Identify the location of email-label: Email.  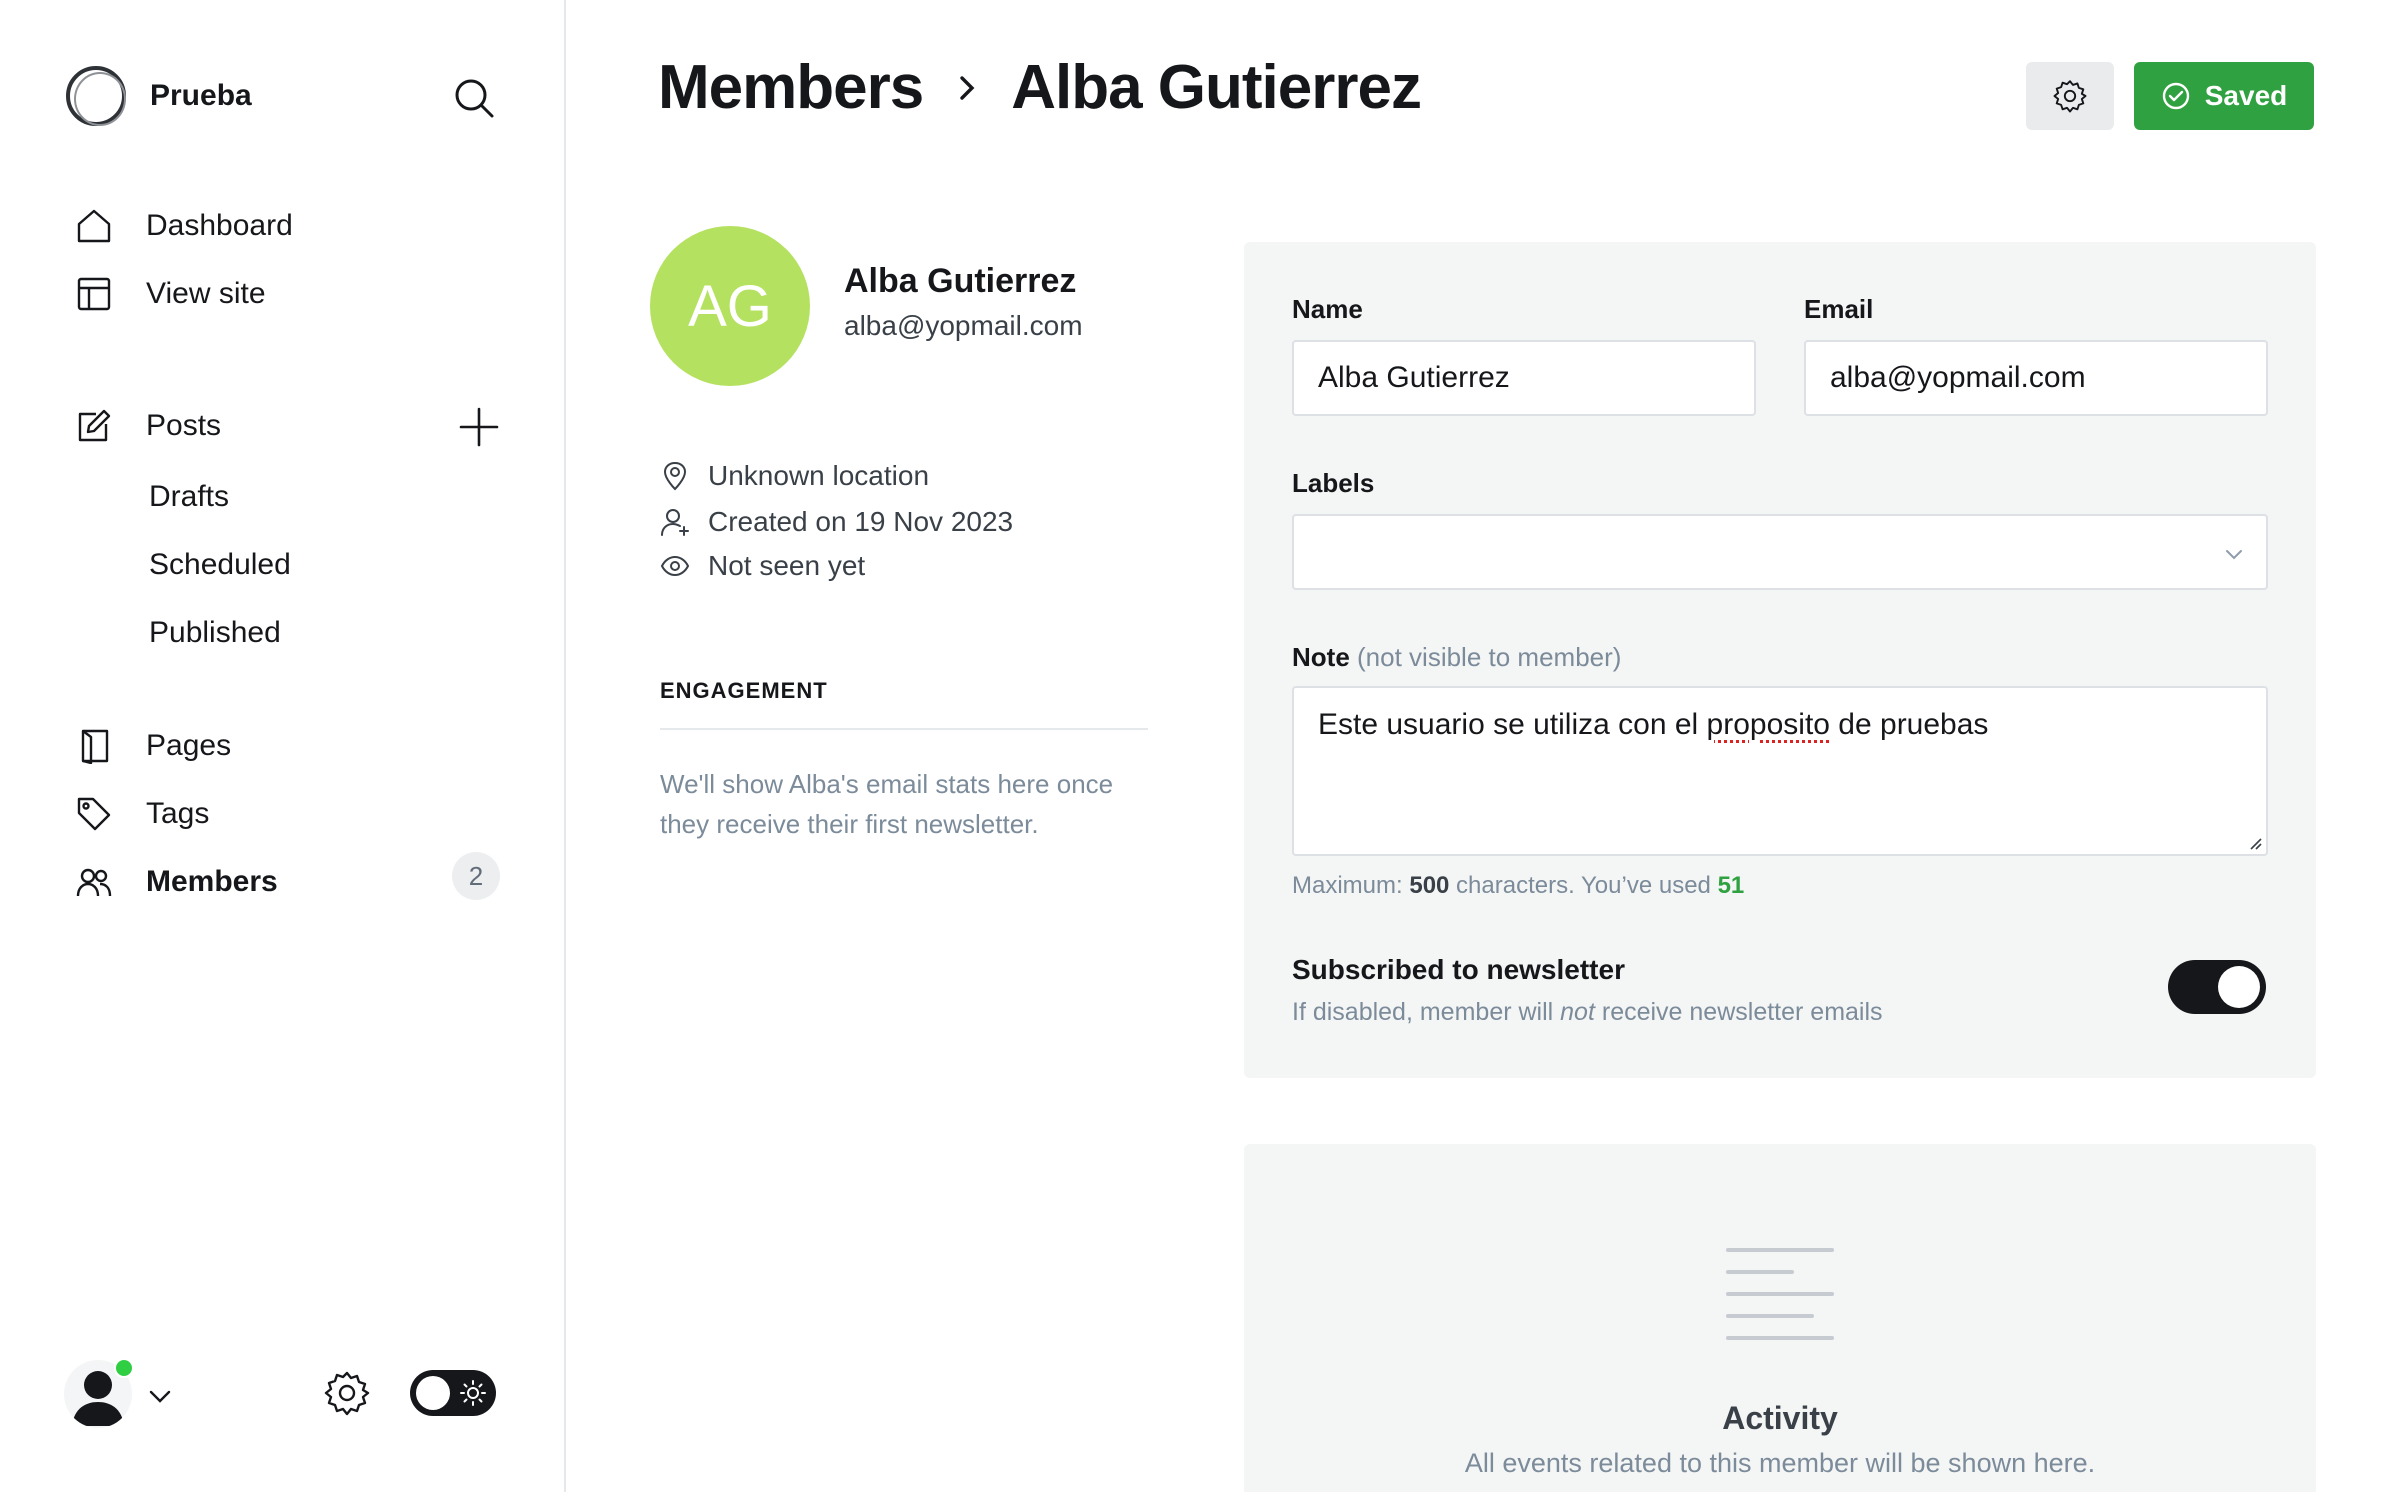
(1839, 309).